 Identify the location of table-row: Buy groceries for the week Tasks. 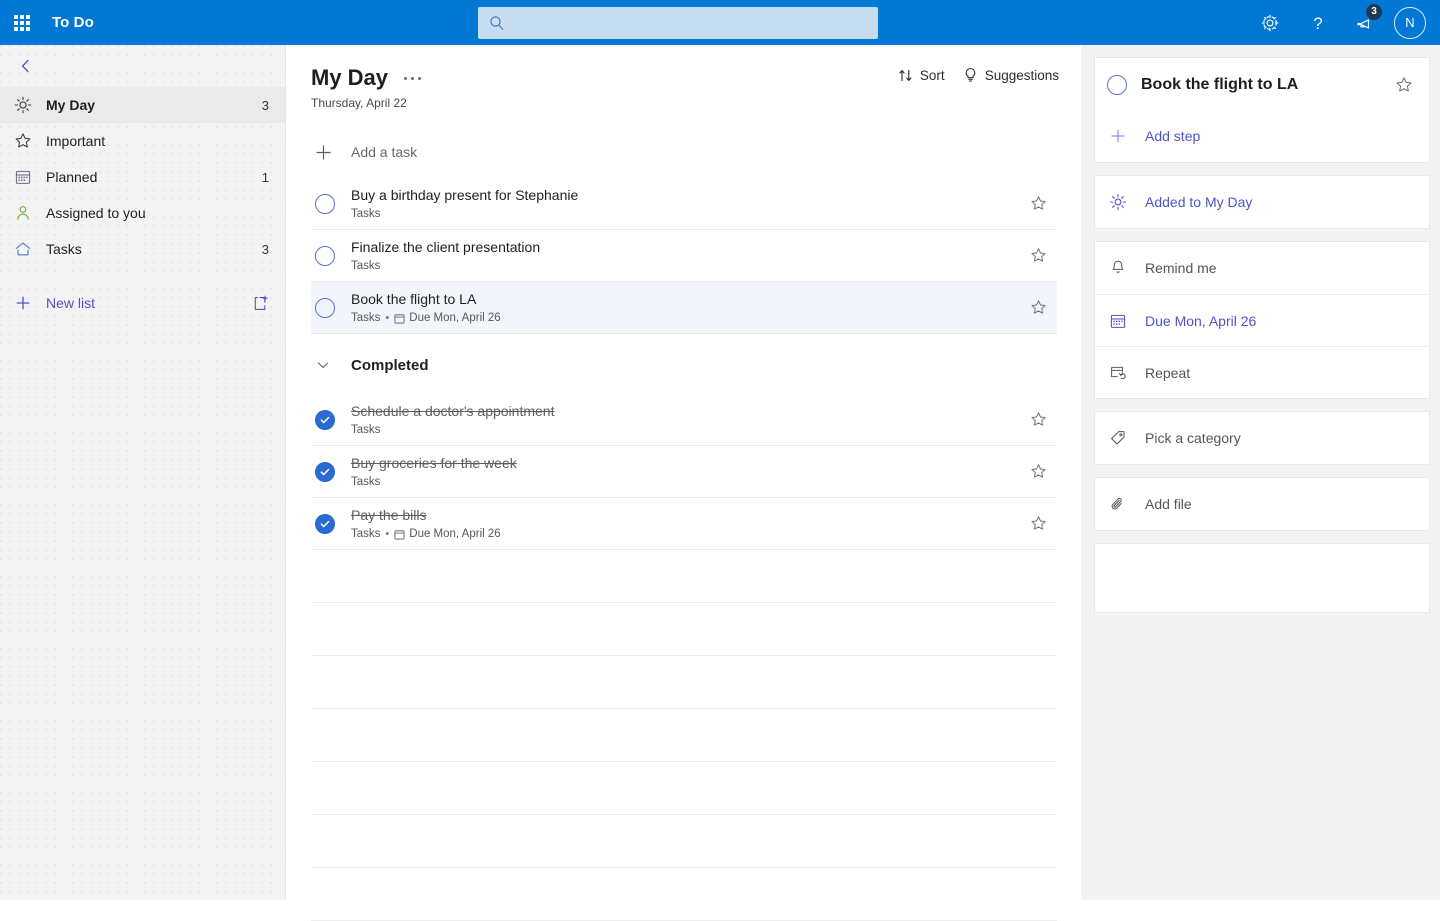
(684, 472).